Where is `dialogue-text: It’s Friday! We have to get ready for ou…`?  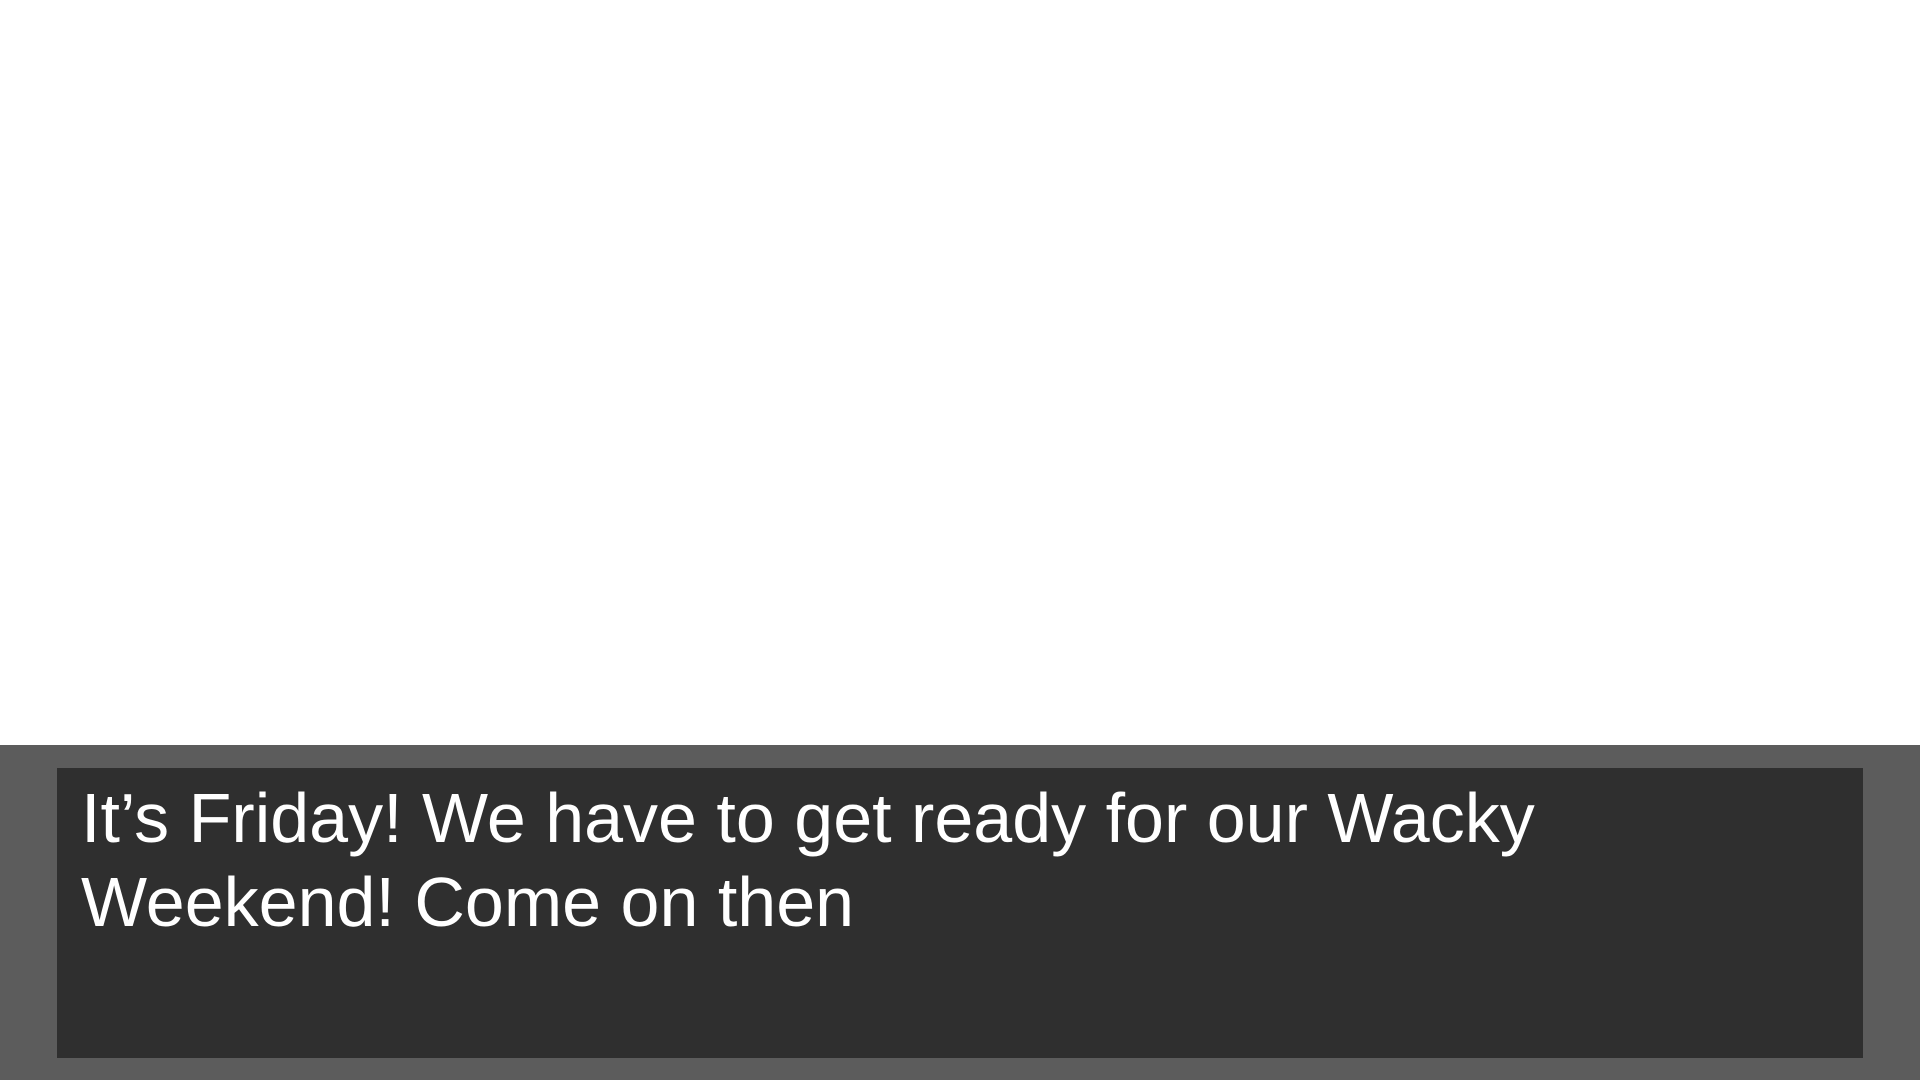 dialogue-text: It’s Friday! We have to get ready for ou… is located at coordinates (808, 860).